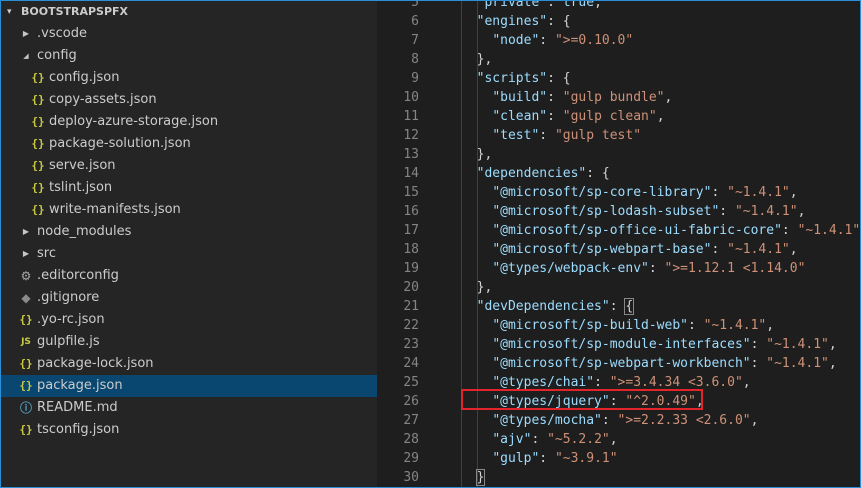 This screenshot has width=861, height=488. Describe the element at coordinates (516, 21) in the screenshot. I see `code-text: "engines": {` at that location.